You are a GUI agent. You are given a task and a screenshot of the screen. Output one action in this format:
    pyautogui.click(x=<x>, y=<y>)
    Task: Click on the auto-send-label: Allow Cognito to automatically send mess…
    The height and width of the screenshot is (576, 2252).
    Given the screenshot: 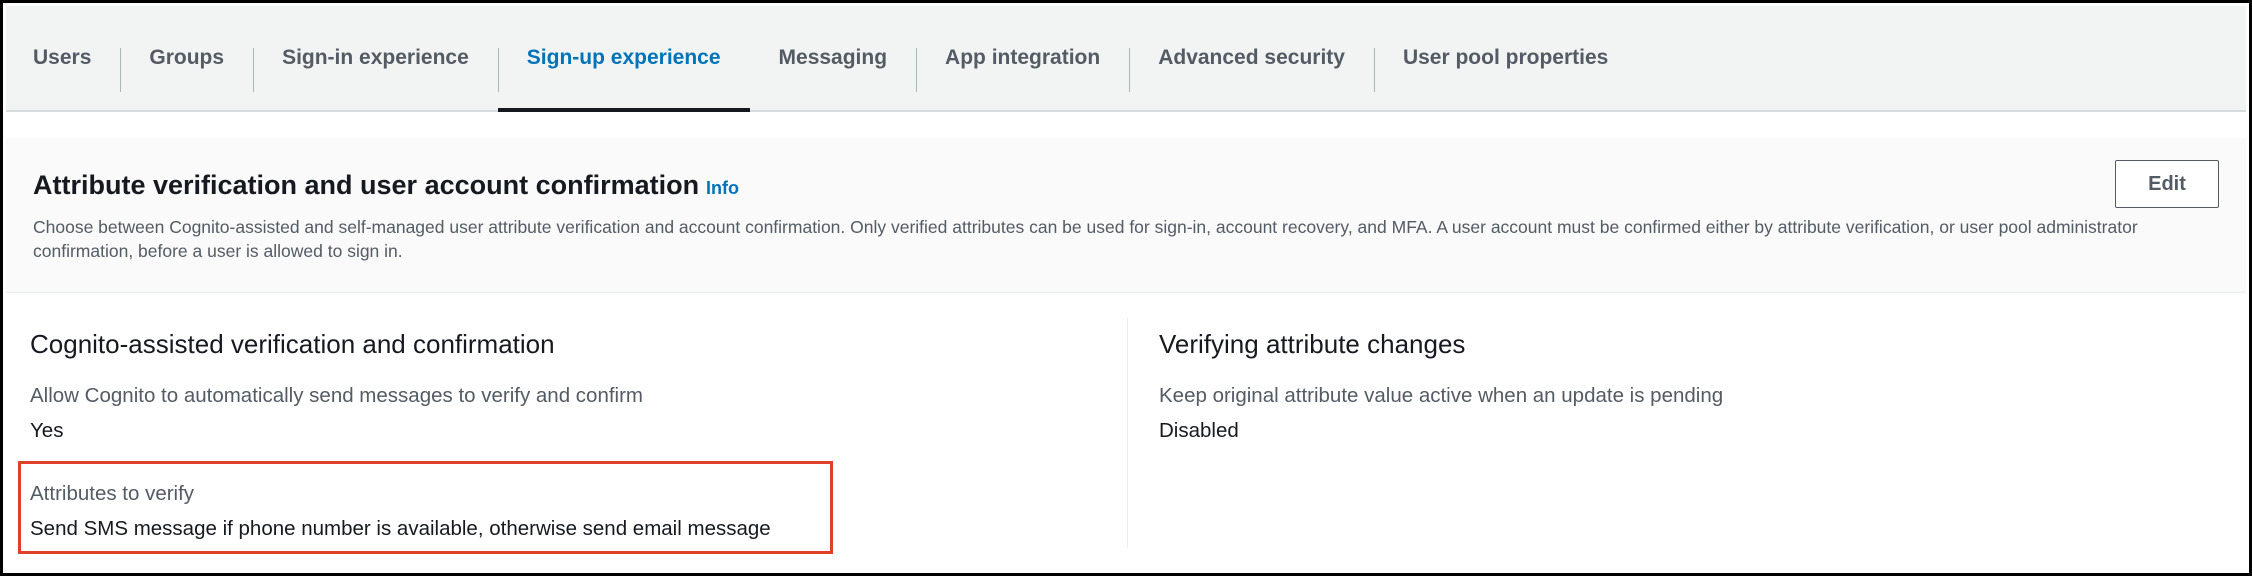 What is the action you would take?
    pyautogui.click(x=337, y=395)
    